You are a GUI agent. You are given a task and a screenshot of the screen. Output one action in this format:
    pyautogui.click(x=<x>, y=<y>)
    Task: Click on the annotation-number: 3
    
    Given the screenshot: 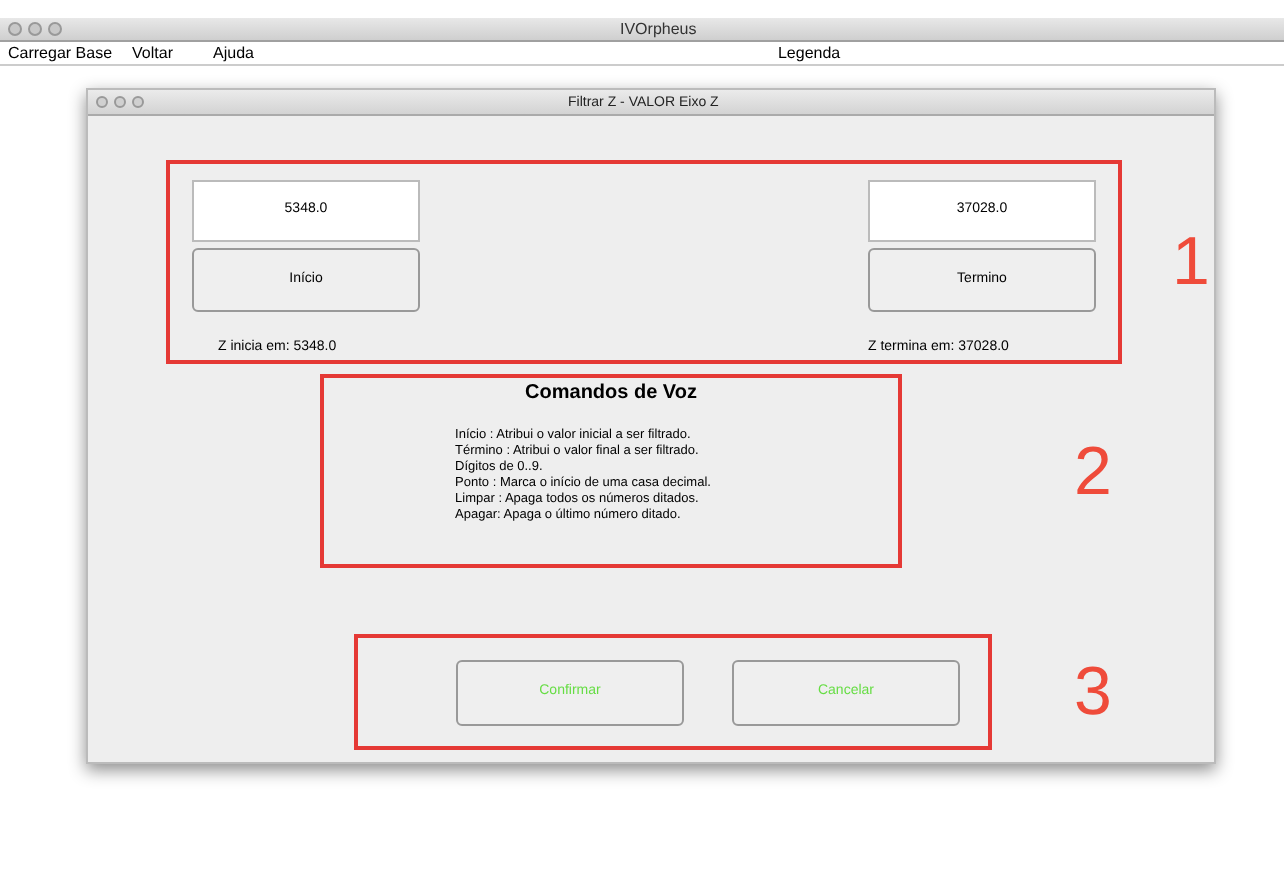 What is the action you would take?
    pyautogui.click(x=1093, y=692)
    